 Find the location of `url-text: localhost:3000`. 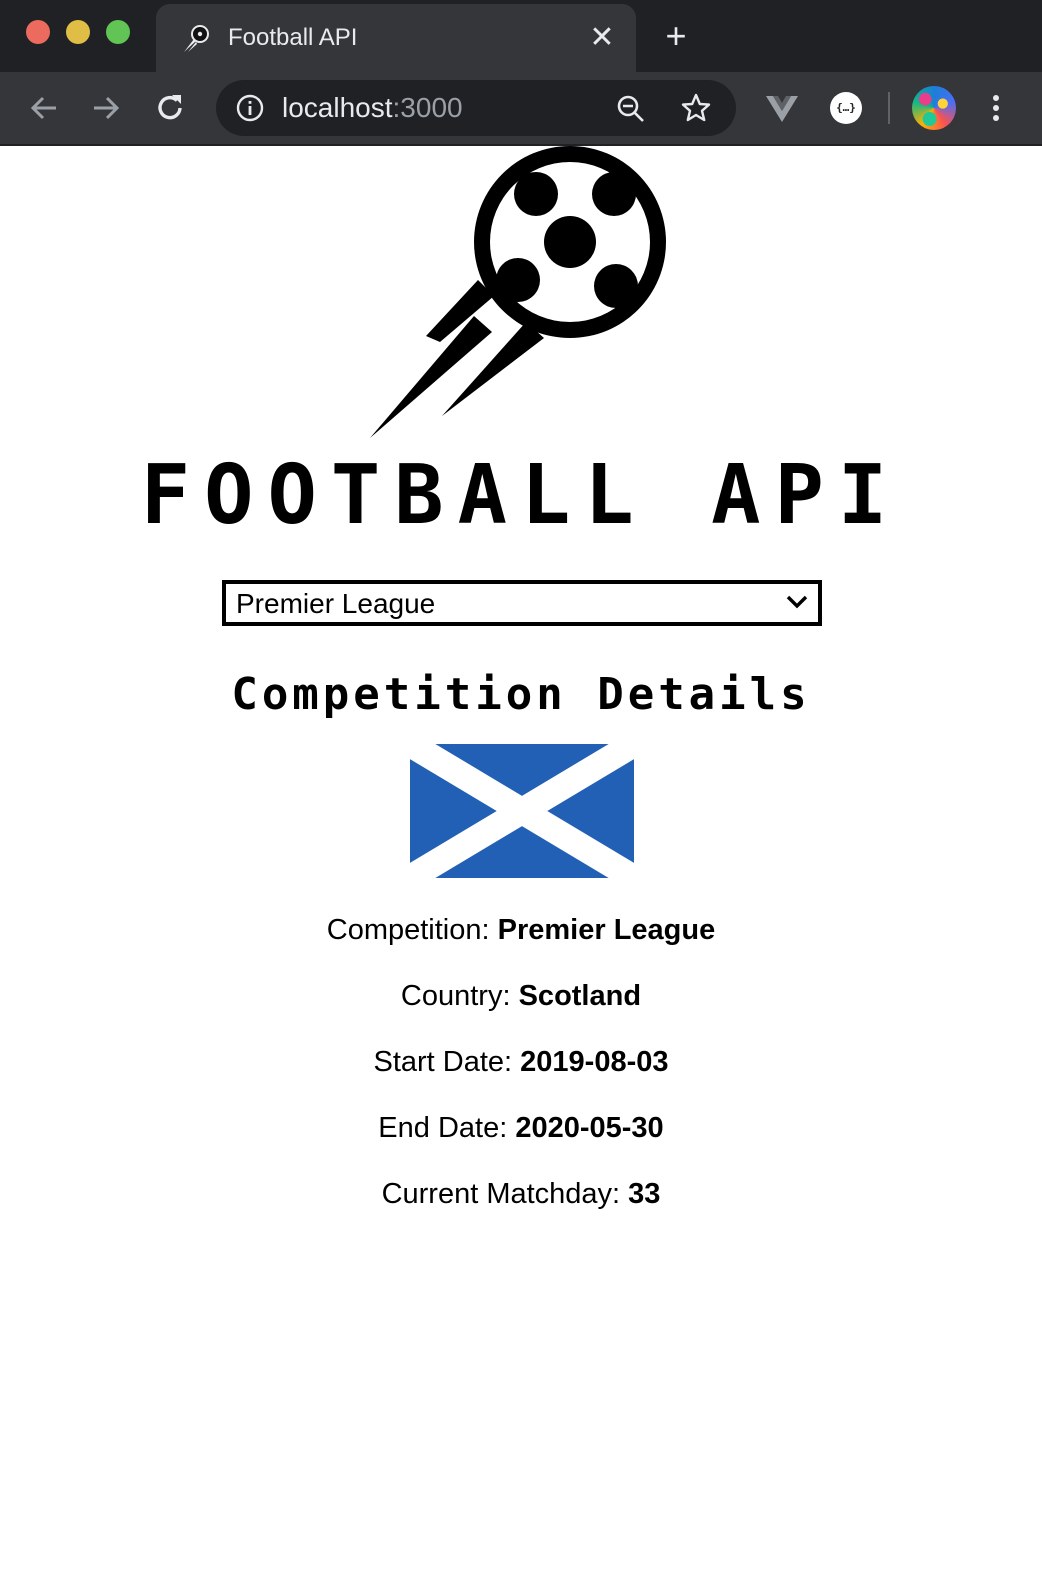

url-text: localhost:3000 is located at coordinates (372, 108).